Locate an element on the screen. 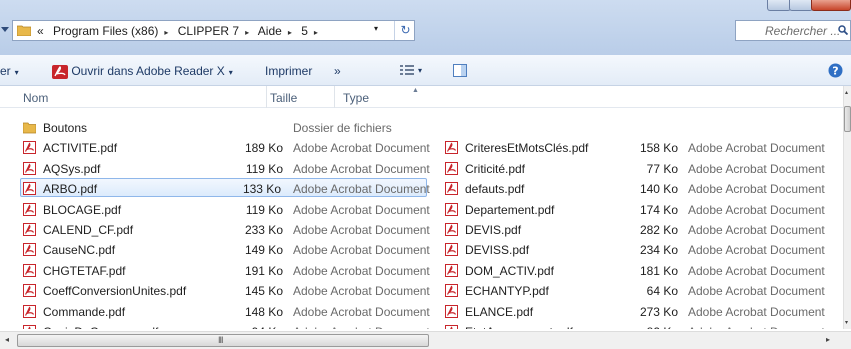 This screenshot has width=851, height=349. file-name: CALEND_CF.pdf is located at coordinates (88, 230).